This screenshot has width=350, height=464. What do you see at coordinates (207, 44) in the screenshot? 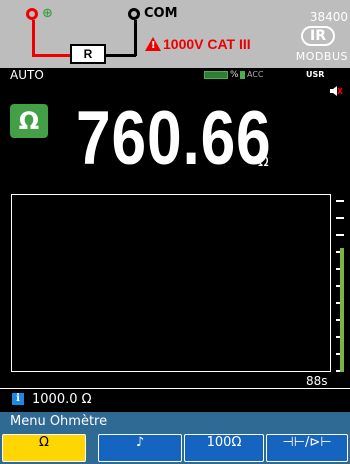
I see `category-rating: 1000V CAT III` at bounding box center [207, 44].